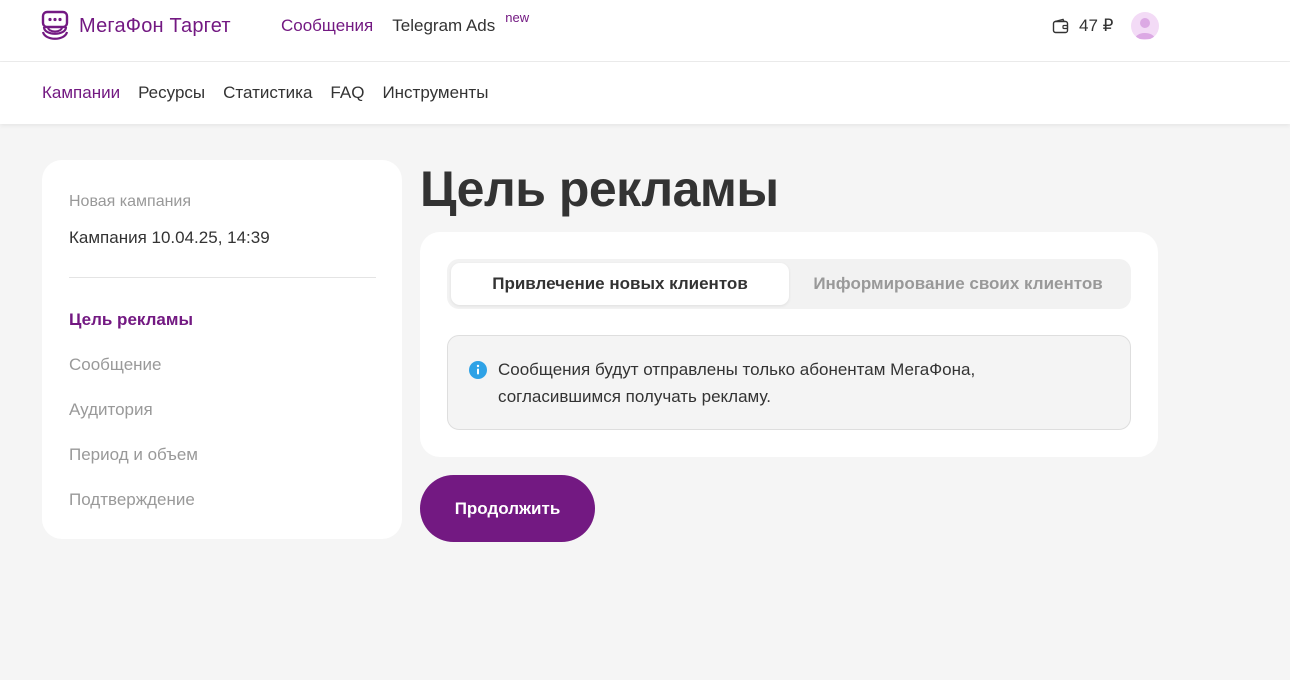 The height and width of the screenshot is (680, 1290). I want to click on nav-telegram-ads: Telegram Ads, so click(443, 26).